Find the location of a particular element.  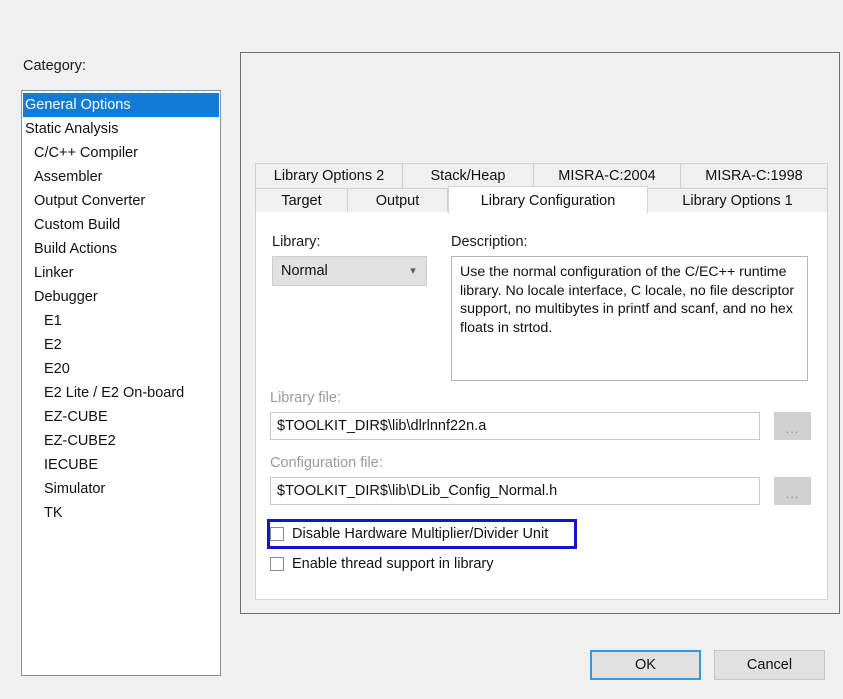

tab-output: Output is located at coordinates (398, 201).